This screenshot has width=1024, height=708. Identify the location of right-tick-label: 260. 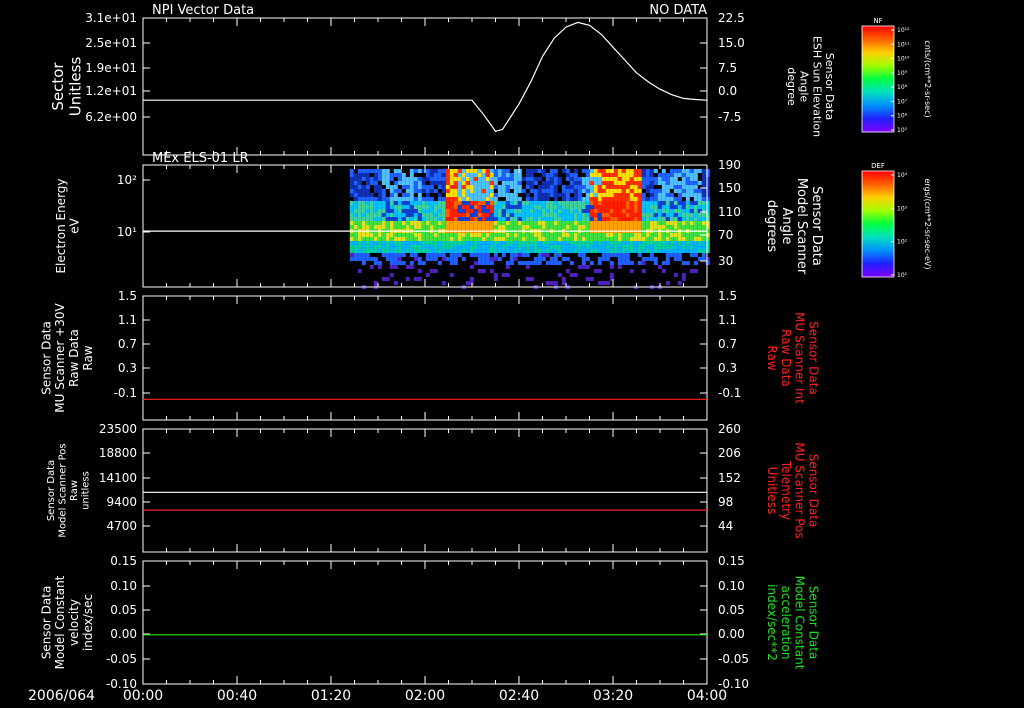
(729, 429).